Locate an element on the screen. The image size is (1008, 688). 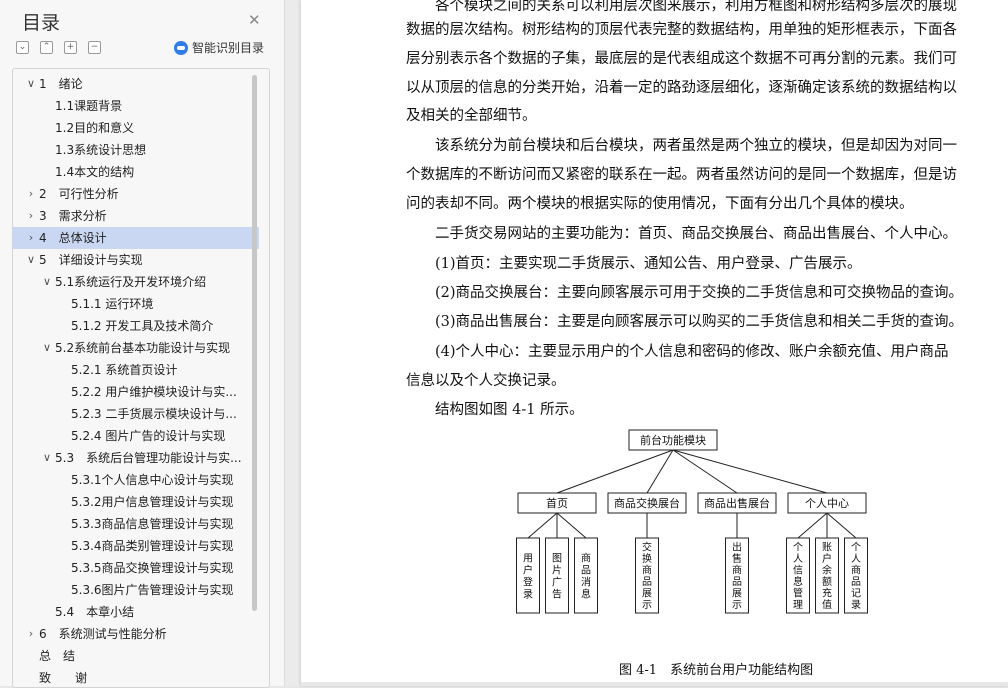
toc-item-label: 5.3.1个人信息中心设计与实现 is located at coordinates (152, 480).